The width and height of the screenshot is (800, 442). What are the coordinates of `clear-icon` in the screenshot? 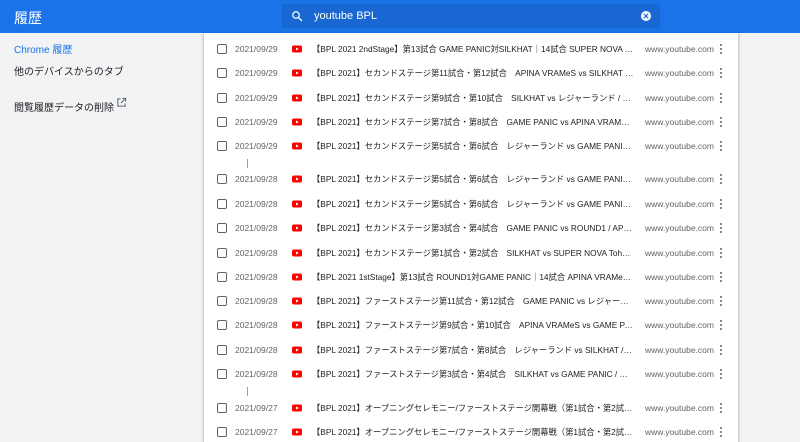 It's located at (646, 16).